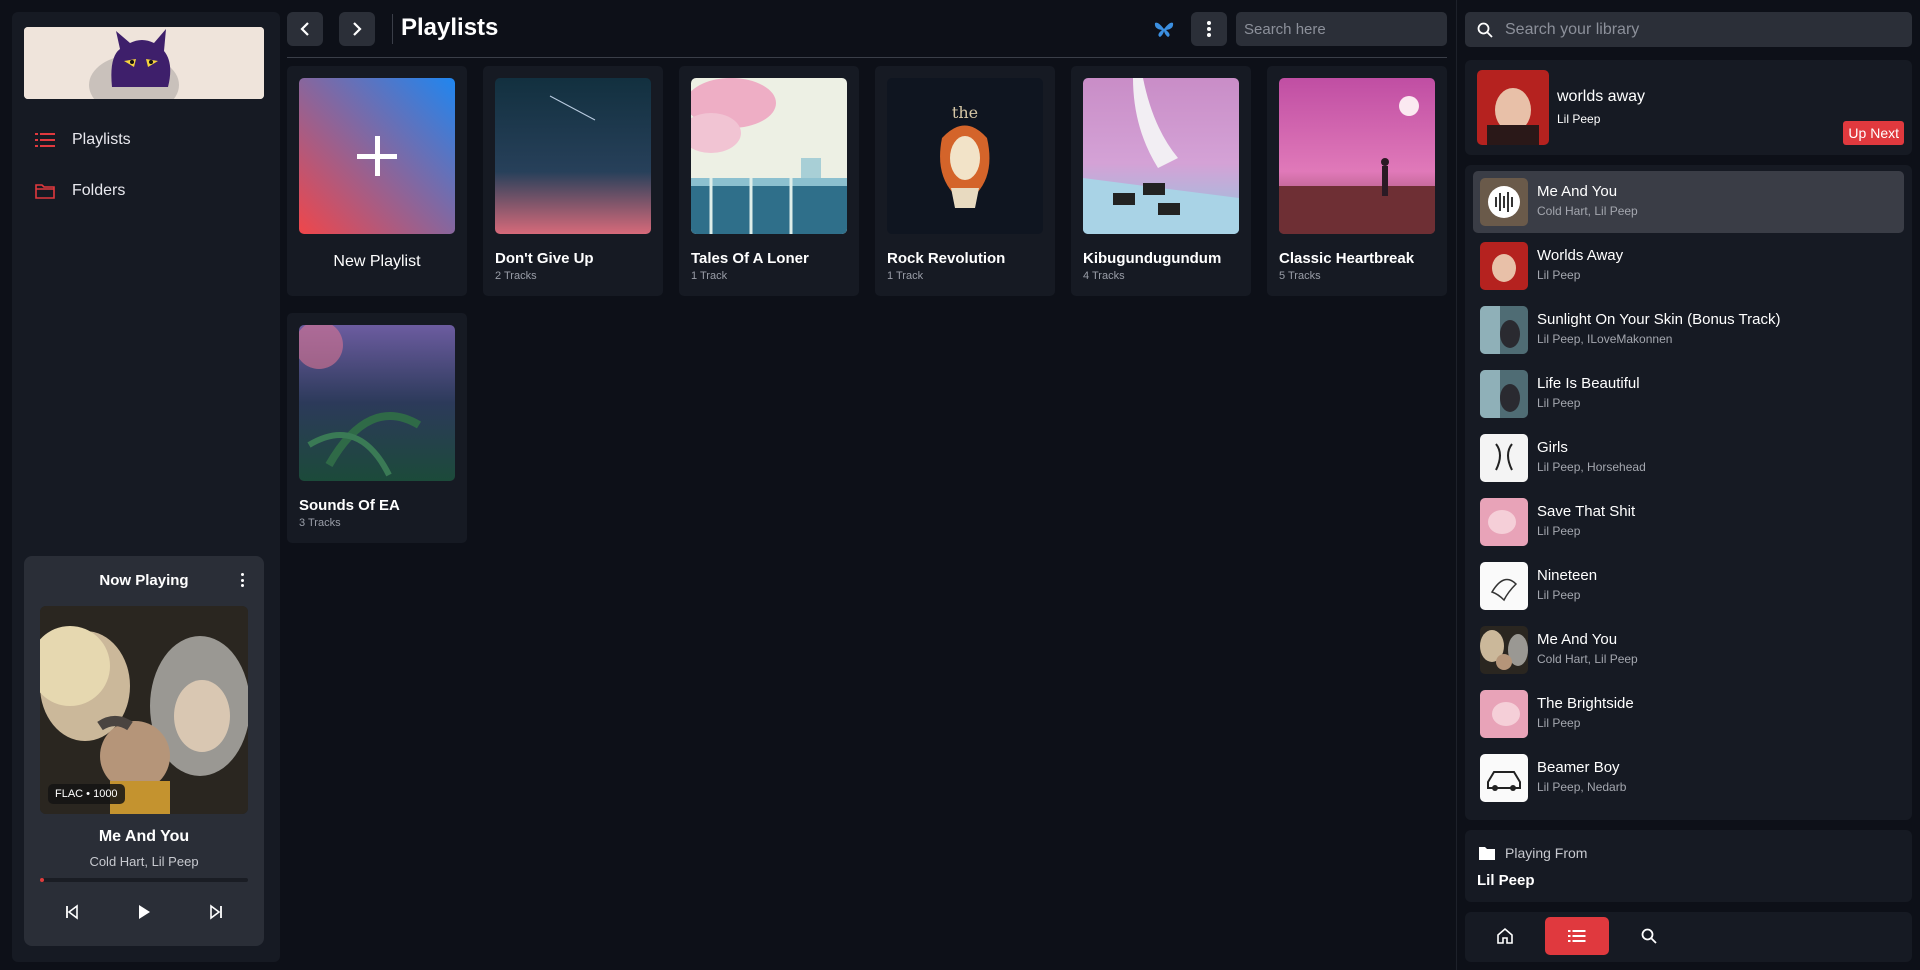 Image resolution: width=1920 pixels, height=970 pixels. Describe the element at coordinates (1579, 119) in the screenshot. I see `current-track-artist: Lil Peep` at that location.